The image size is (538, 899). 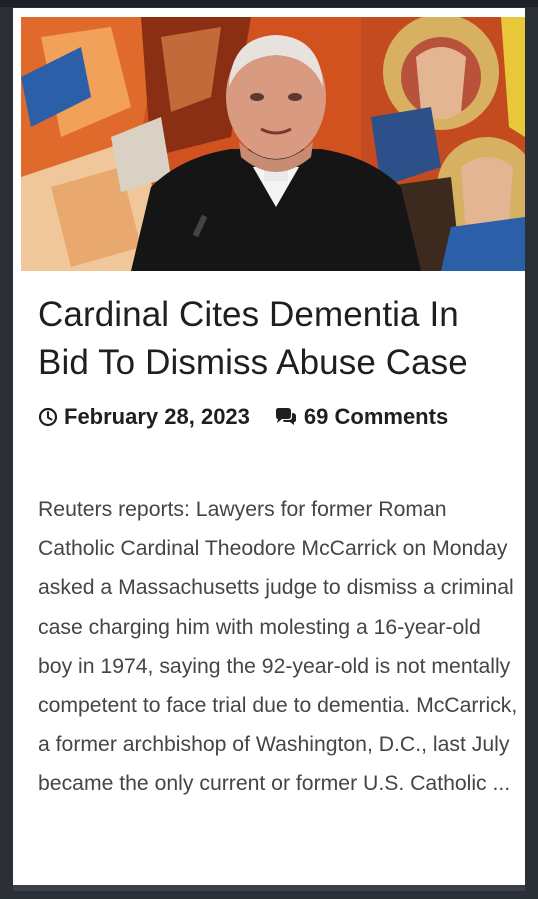 I want to click on article-date: February 28, 2023, so click(x=157, y=417).